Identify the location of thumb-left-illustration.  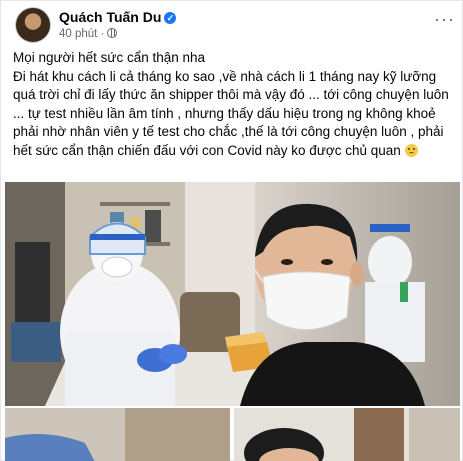
(117, 434).